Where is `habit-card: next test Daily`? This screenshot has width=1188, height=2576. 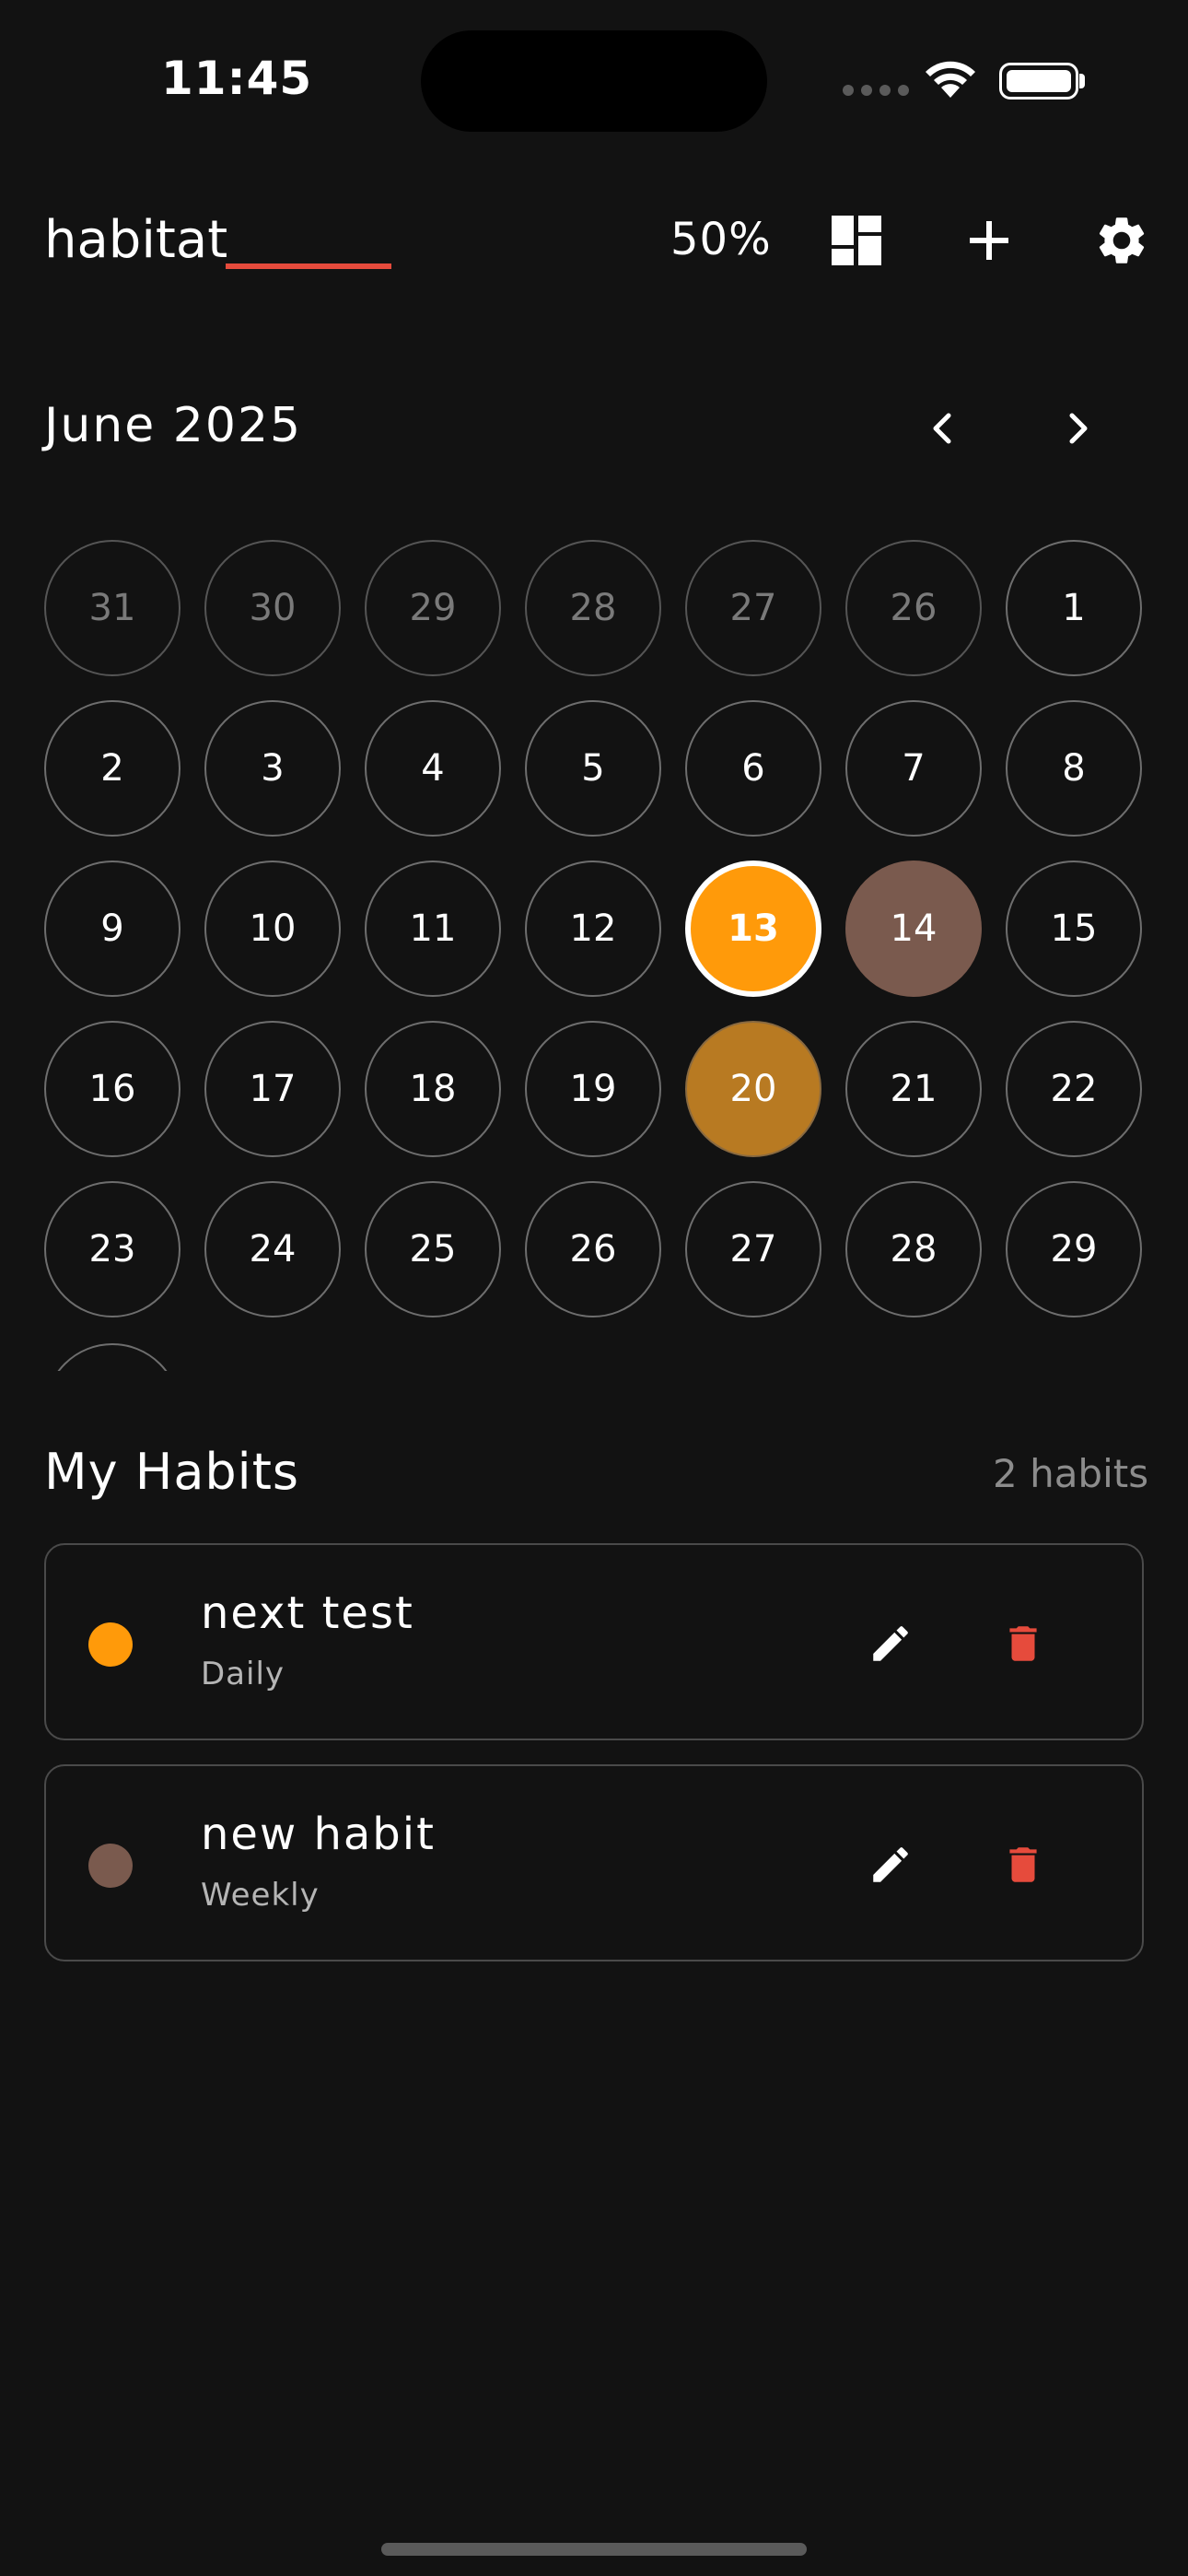 habit-card: next test Daily is located at coordinates (594, 1641).